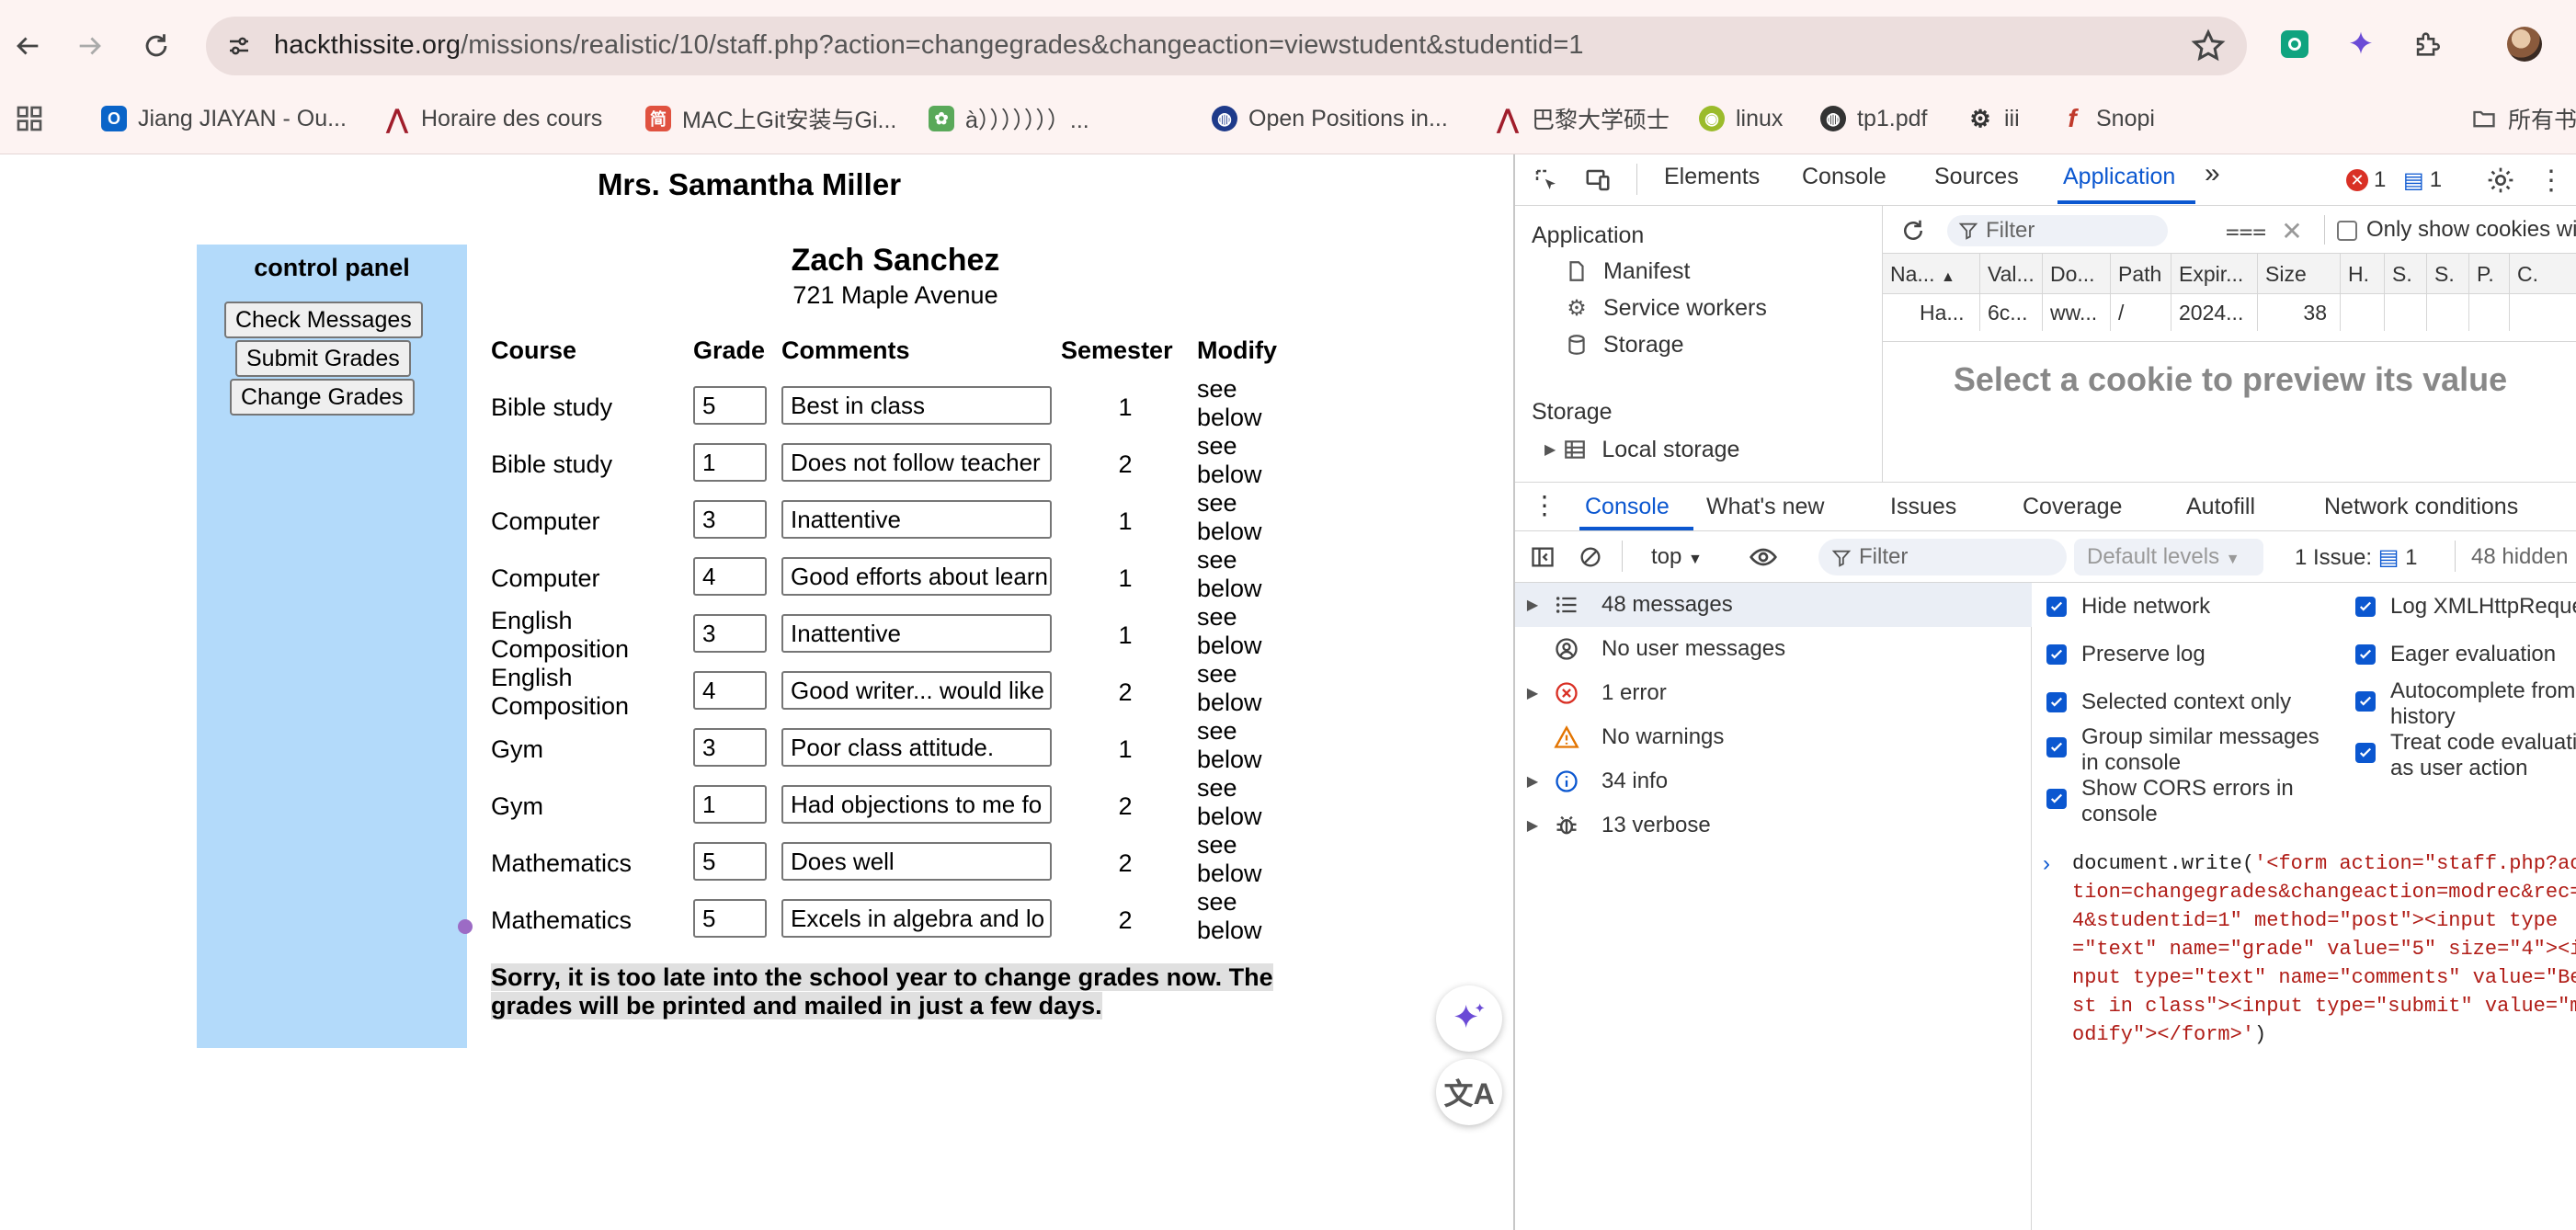 Image resolution: width=2576 pixels, height=1230 pixels. I want to click on bookmark-item: ◍ tp1.pdf, so click(1873, 118).